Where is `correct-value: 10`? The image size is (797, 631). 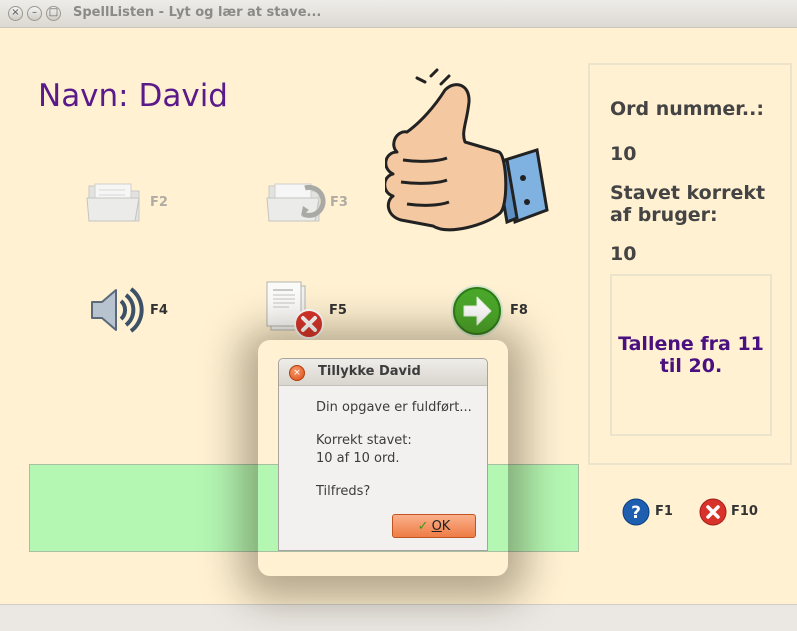
correct-value: 10 is located at coordinates (623, 254).